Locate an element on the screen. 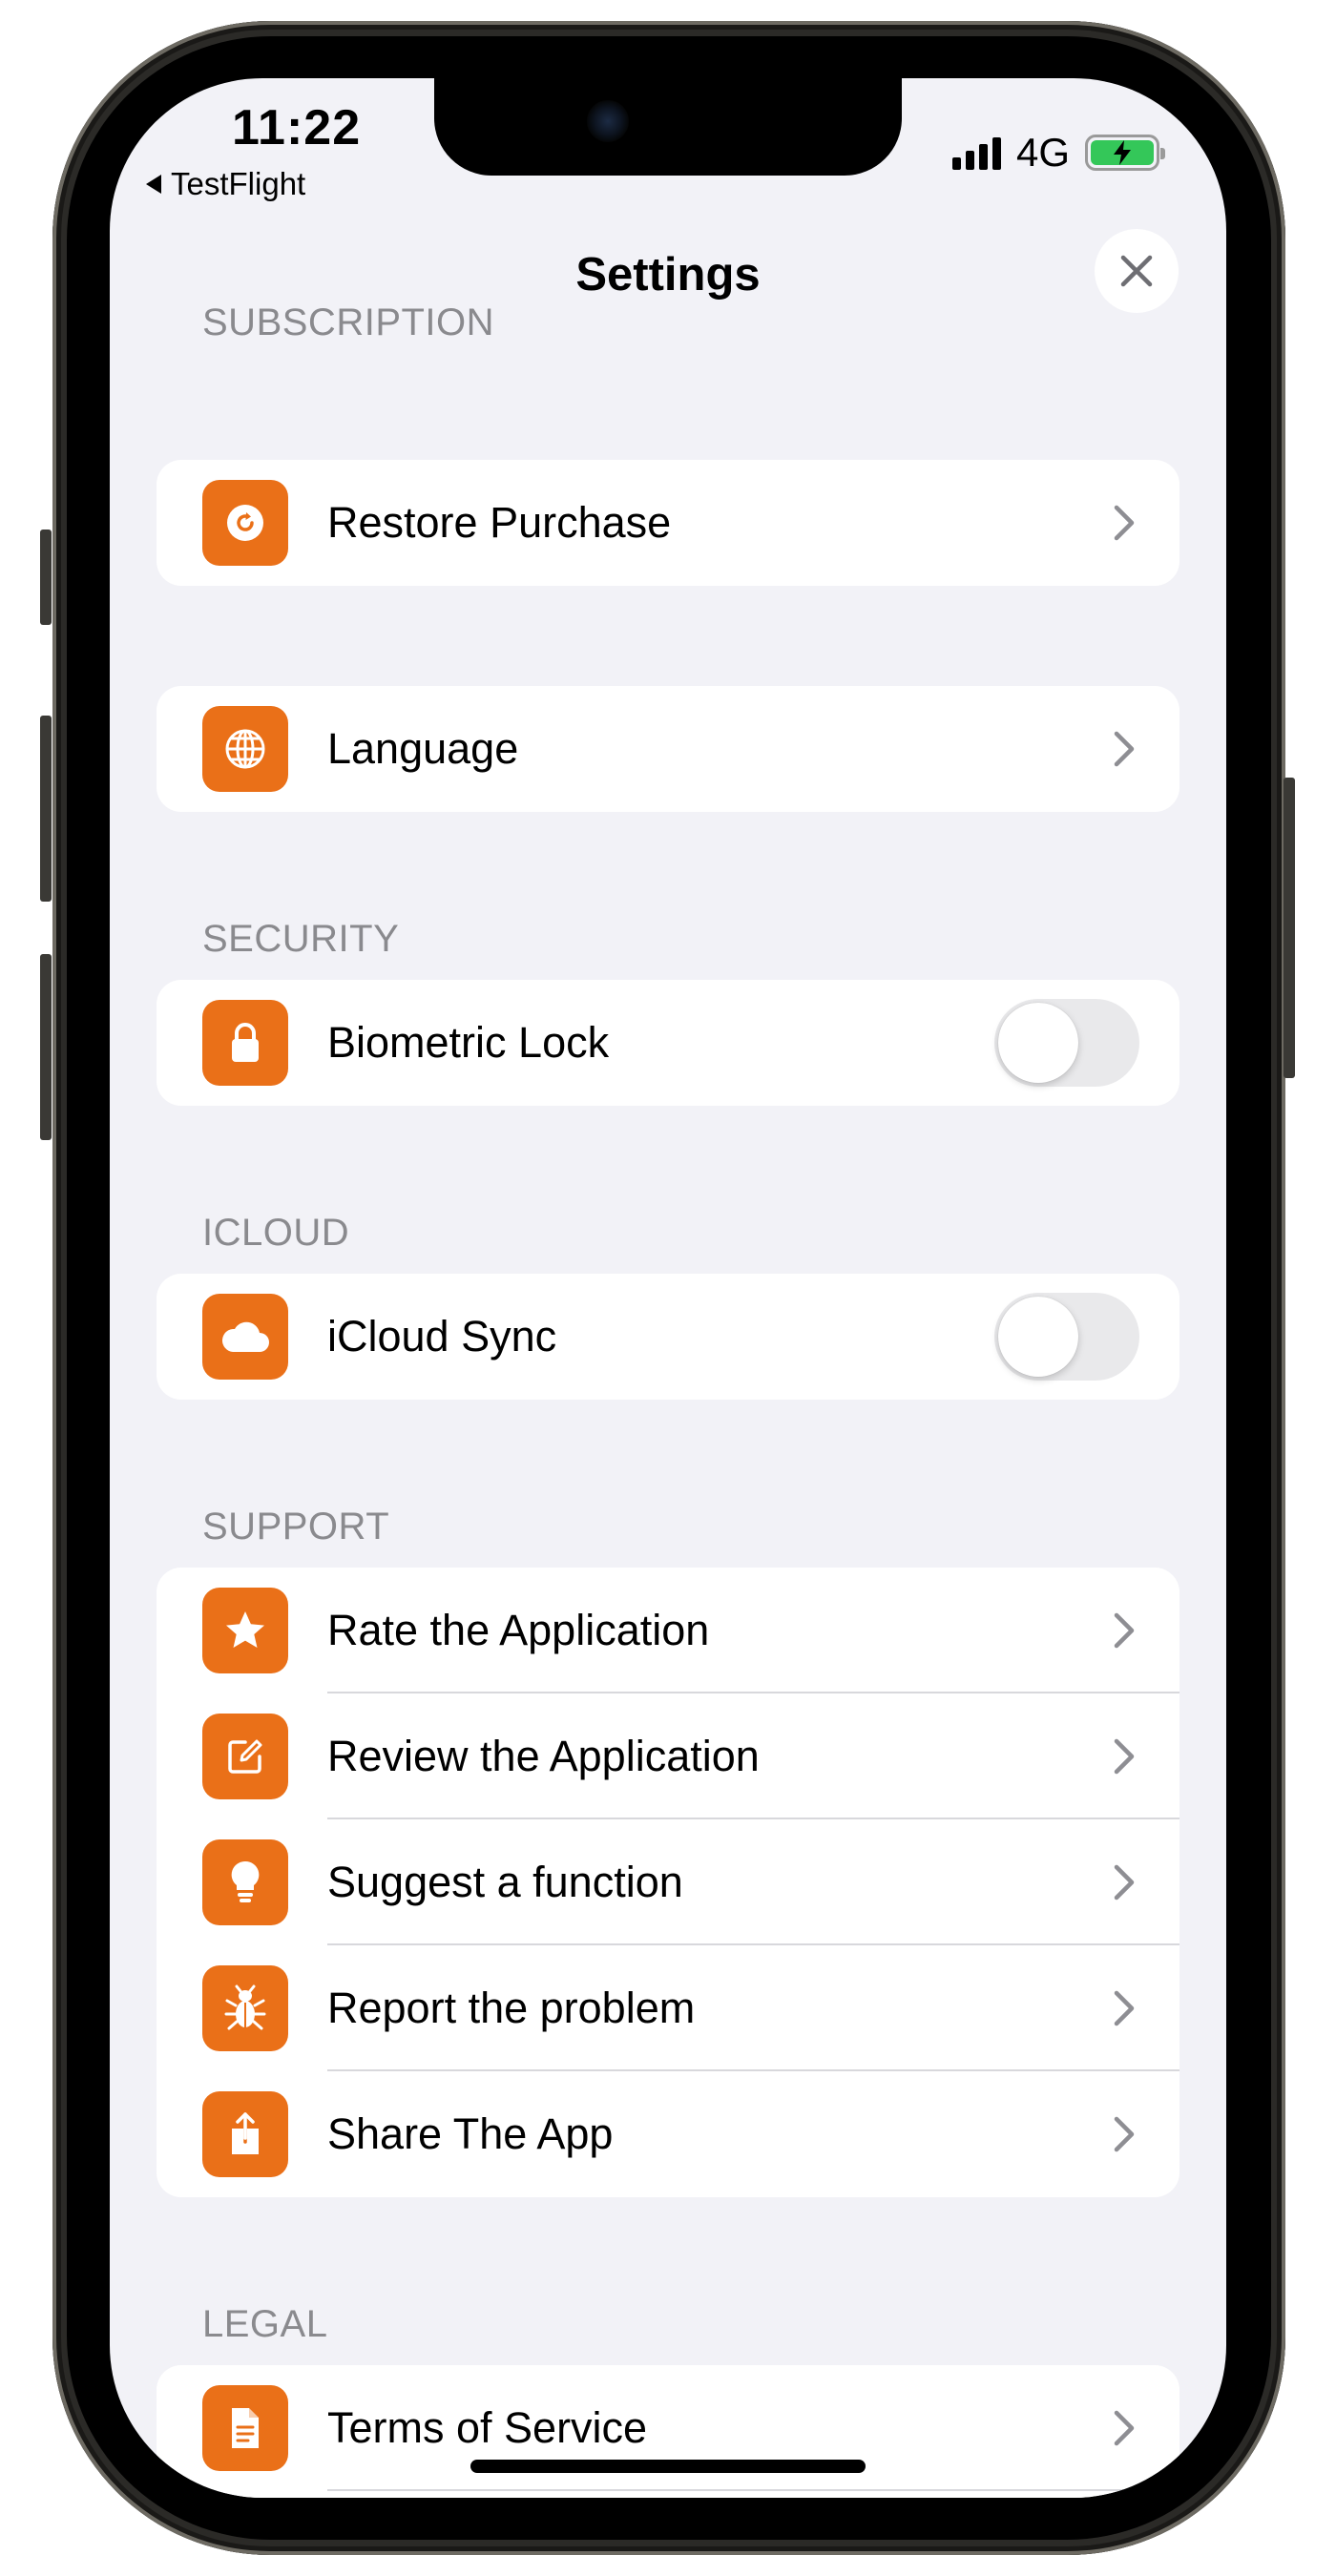 The width and height of the screenshot is (1336, 2576). row-rate-application: Rate the Application is located at coordinates (668, 1630).